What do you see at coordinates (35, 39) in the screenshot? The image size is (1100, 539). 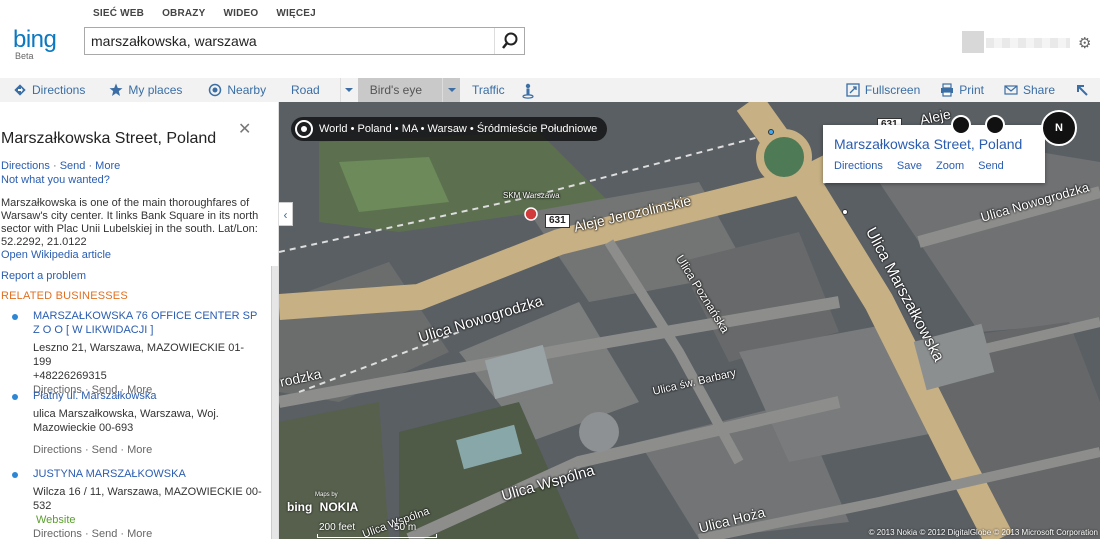 I see `logo-text: bing` at bounding box center [35, 39].